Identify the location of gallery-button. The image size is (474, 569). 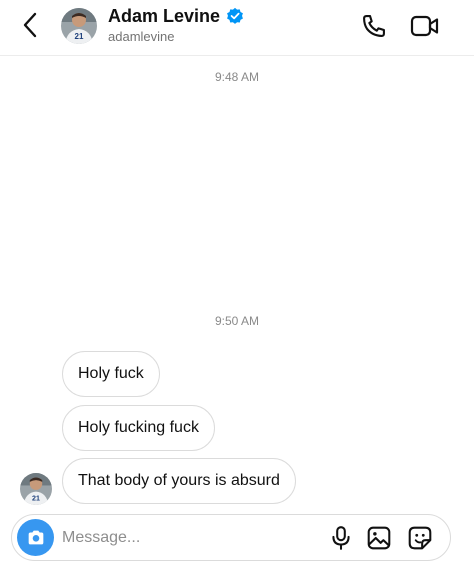
(379, 538).